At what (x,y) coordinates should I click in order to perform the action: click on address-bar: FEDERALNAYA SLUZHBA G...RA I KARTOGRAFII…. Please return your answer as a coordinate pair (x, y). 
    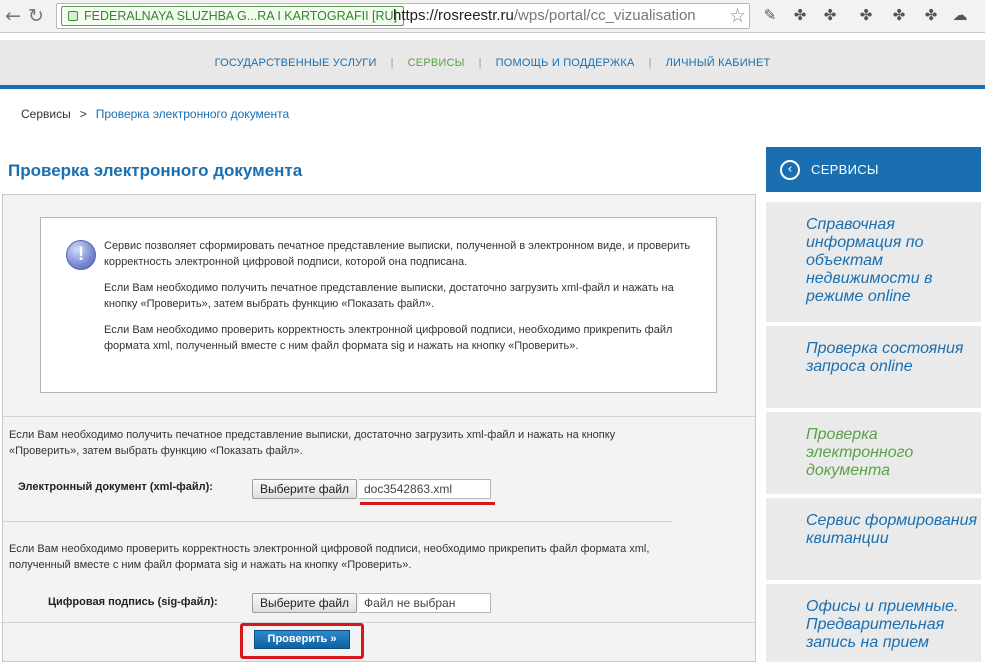
    Looking at the image, I should click on (403, 16).